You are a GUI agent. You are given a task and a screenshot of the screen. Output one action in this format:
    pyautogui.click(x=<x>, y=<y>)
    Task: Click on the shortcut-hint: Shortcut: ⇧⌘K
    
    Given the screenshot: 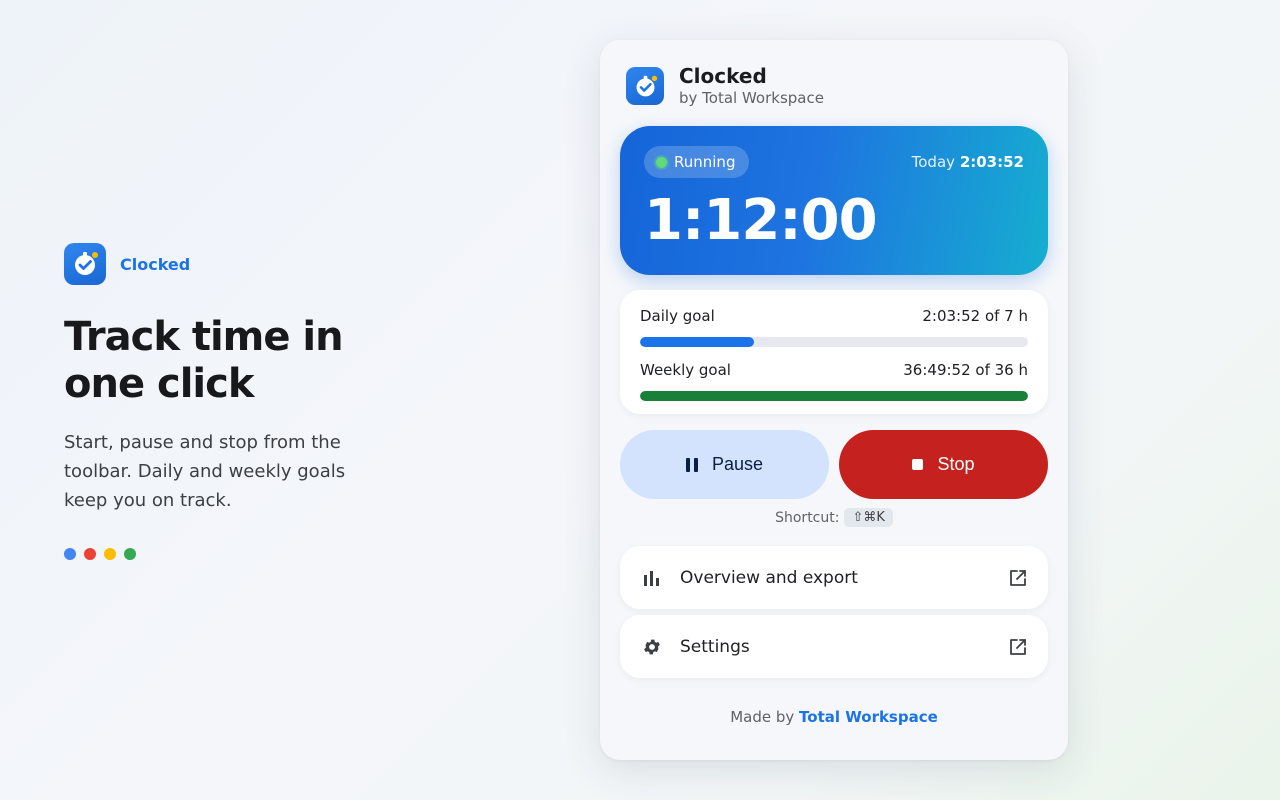 What is the action you would take?
    pyautogui.click(x=834, y=517)
    